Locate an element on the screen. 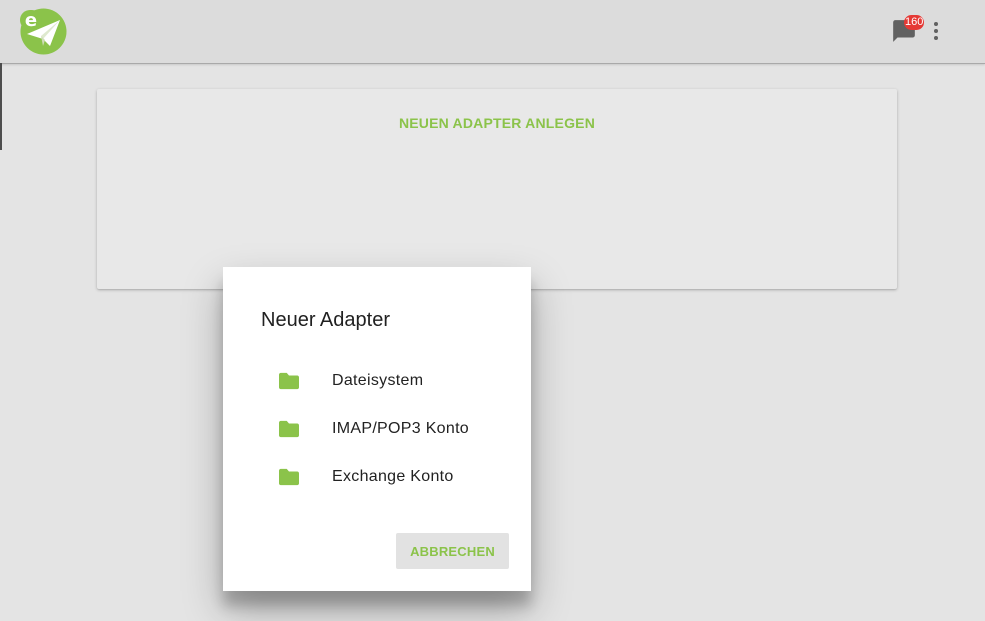  option-exchange: Exchange Konto is located at coordinates (386, 477).